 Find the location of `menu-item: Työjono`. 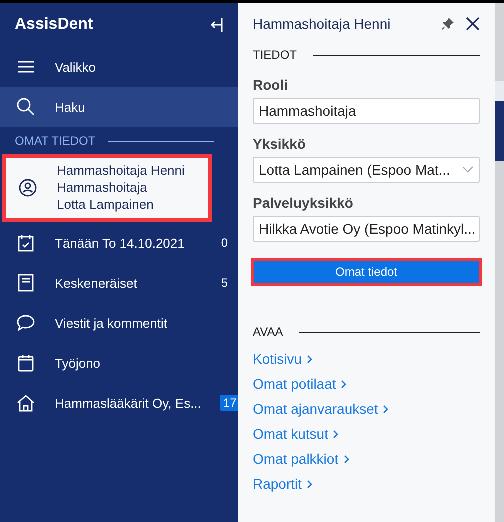

menu-item: Työjono is located at coordinates (119, 363).